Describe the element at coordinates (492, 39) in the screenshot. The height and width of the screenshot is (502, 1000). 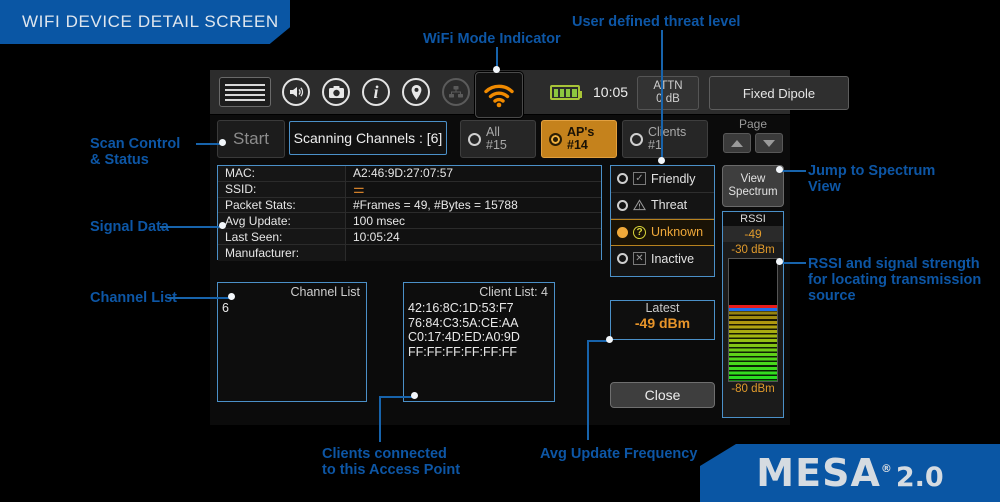
I see `annotation-wifi-mode: WiFi Mode Indicator` at that location.